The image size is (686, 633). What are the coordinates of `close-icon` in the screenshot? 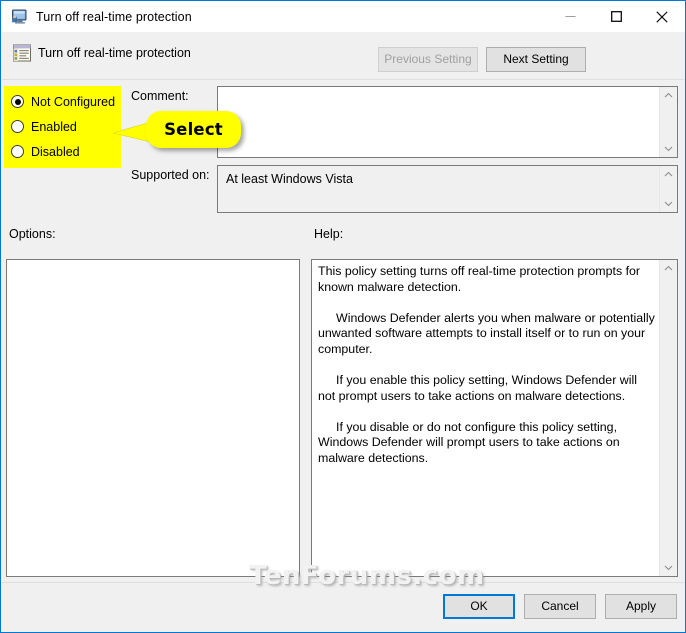 It's located at (662, 16).